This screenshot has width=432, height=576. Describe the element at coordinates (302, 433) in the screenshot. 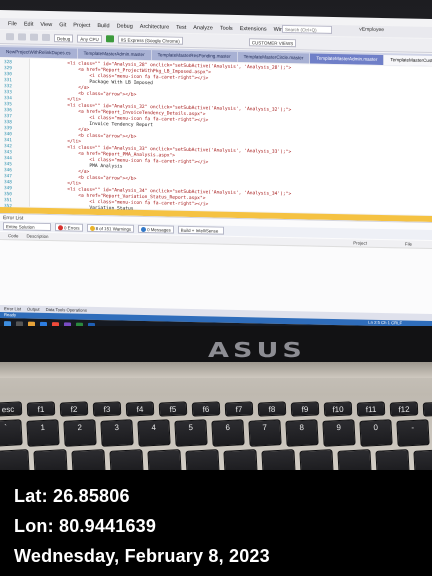

I see `keyboard-key: 8` at that location.